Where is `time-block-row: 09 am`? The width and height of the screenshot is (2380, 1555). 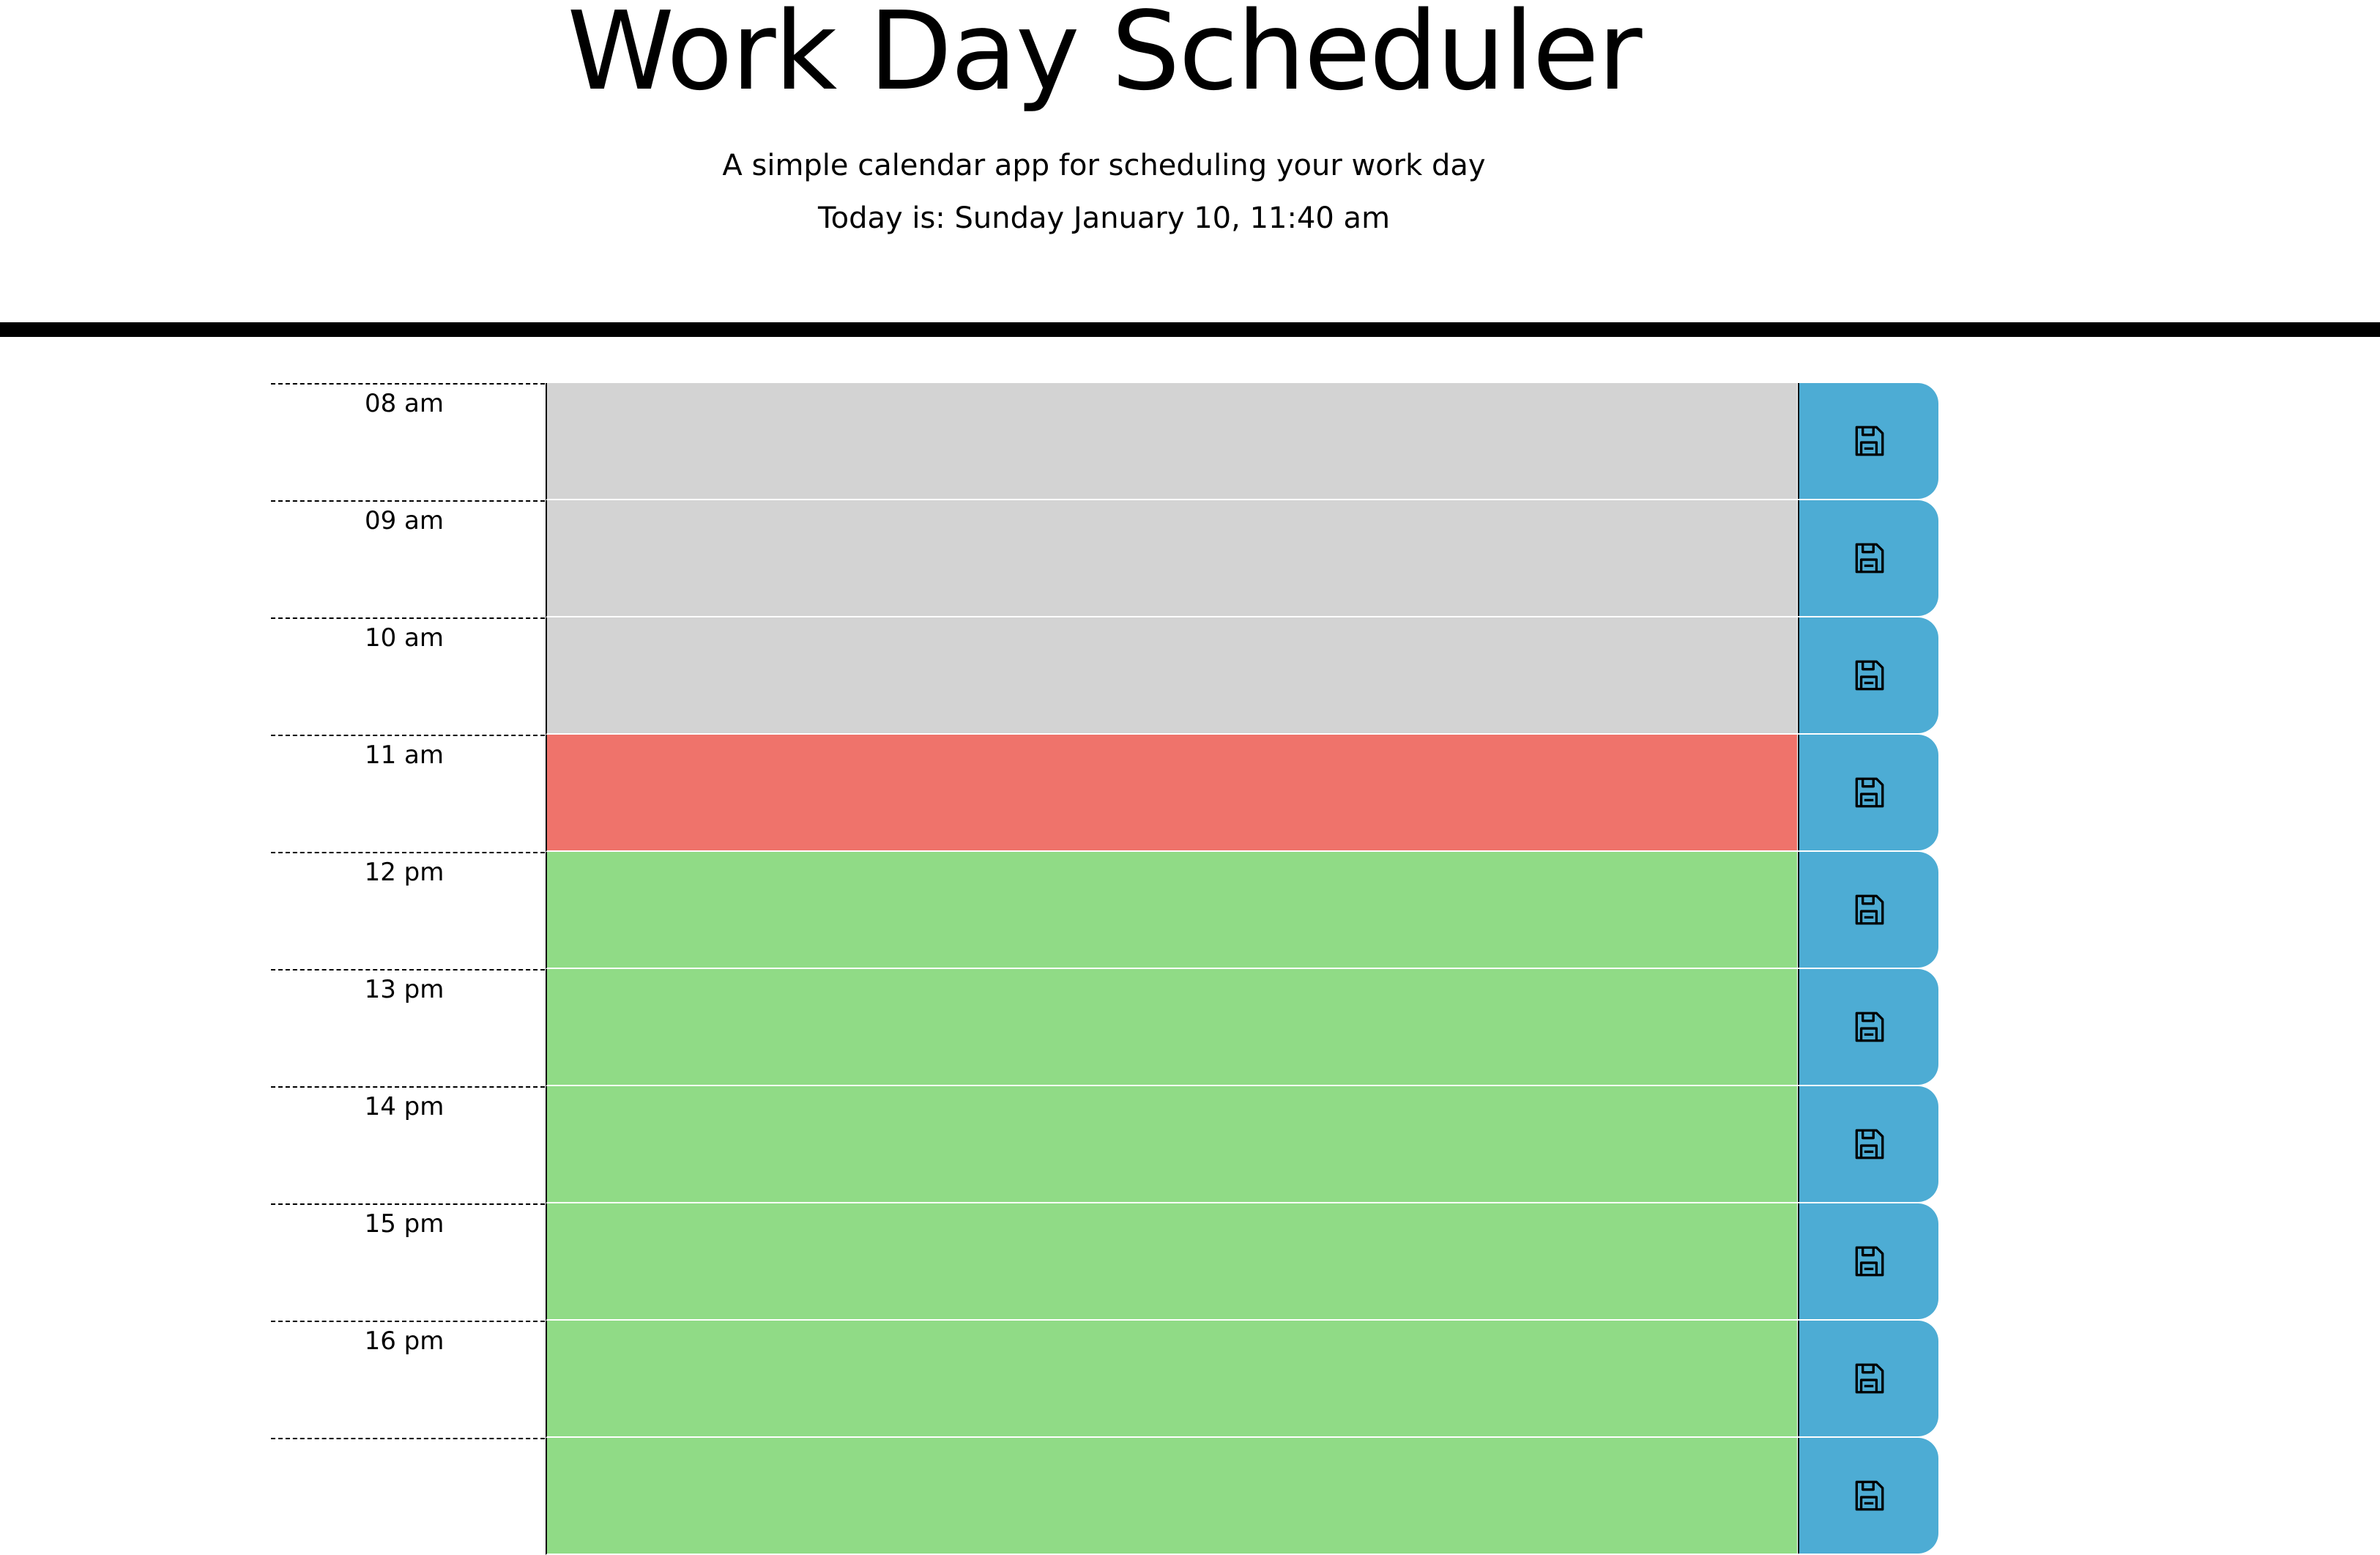 time-block-row: 09 am is located at coordinates (1104, 558).